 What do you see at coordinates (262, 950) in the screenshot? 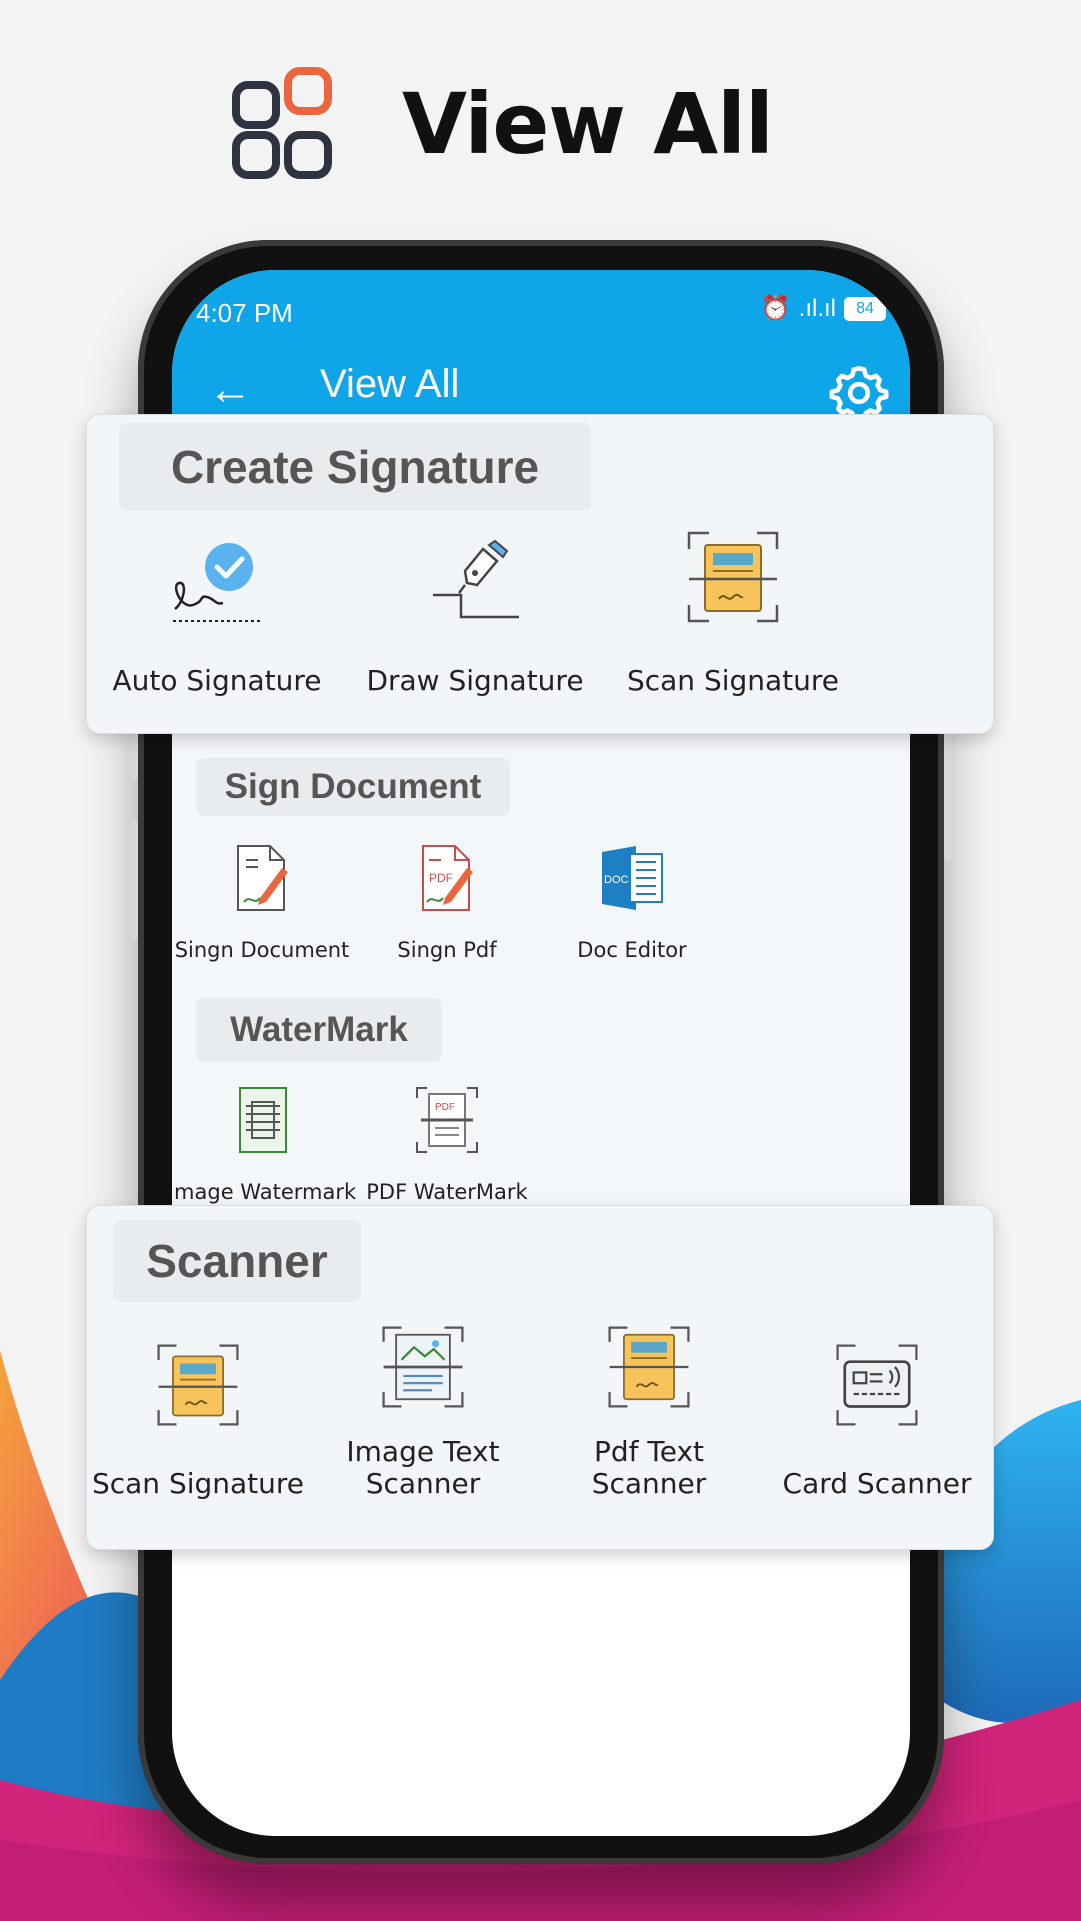
I see `tool-label: Singn Document` at bounding box center [262, 950].